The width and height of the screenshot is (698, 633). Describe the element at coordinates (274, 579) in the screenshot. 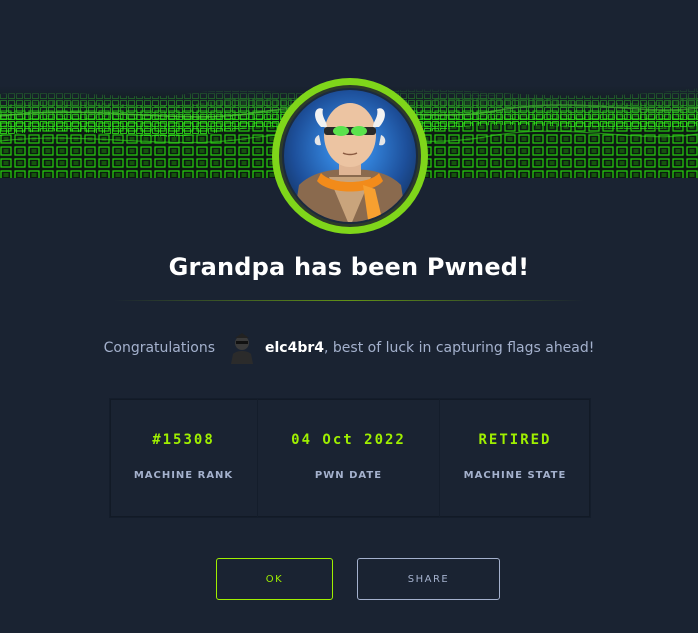

I see `ok-button: OK` at that location.